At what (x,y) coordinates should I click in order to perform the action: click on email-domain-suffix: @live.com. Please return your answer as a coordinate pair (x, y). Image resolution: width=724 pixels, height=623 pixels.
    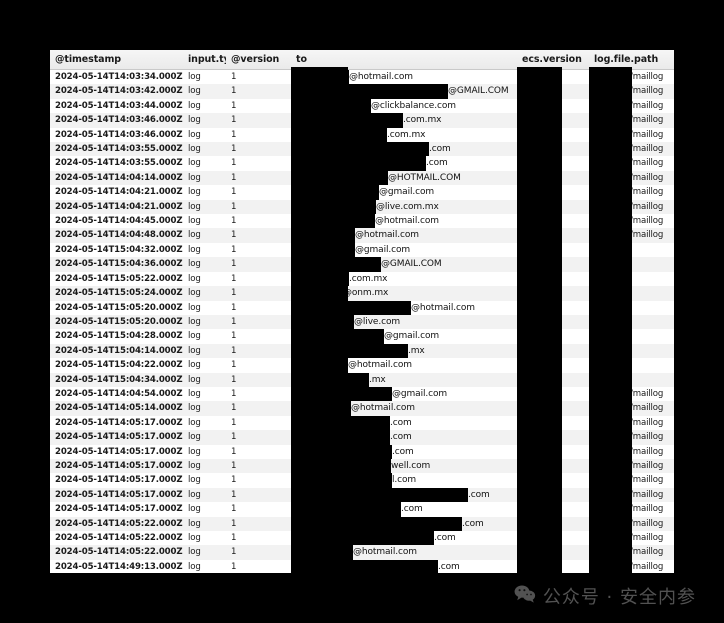
    Looking at the image, I should click on (377, 321).